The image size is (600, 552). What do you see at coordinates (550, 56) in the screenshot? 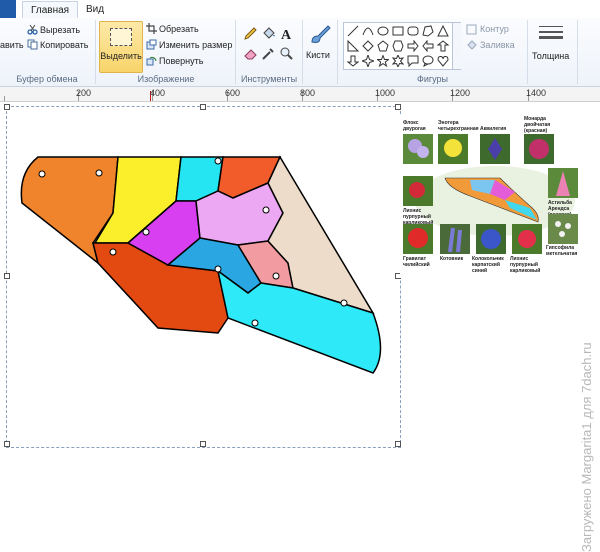
I see `size-button: Толщина` at bounding box center [550, 56].